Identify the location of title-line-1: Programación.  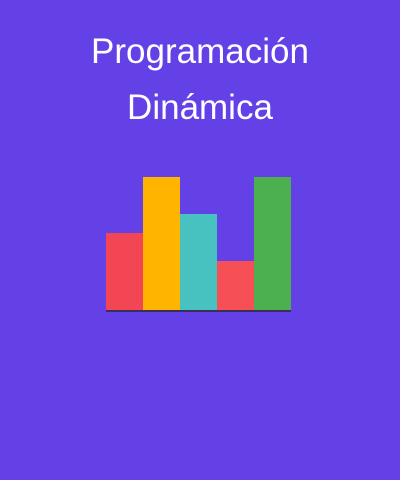
(200, 51).